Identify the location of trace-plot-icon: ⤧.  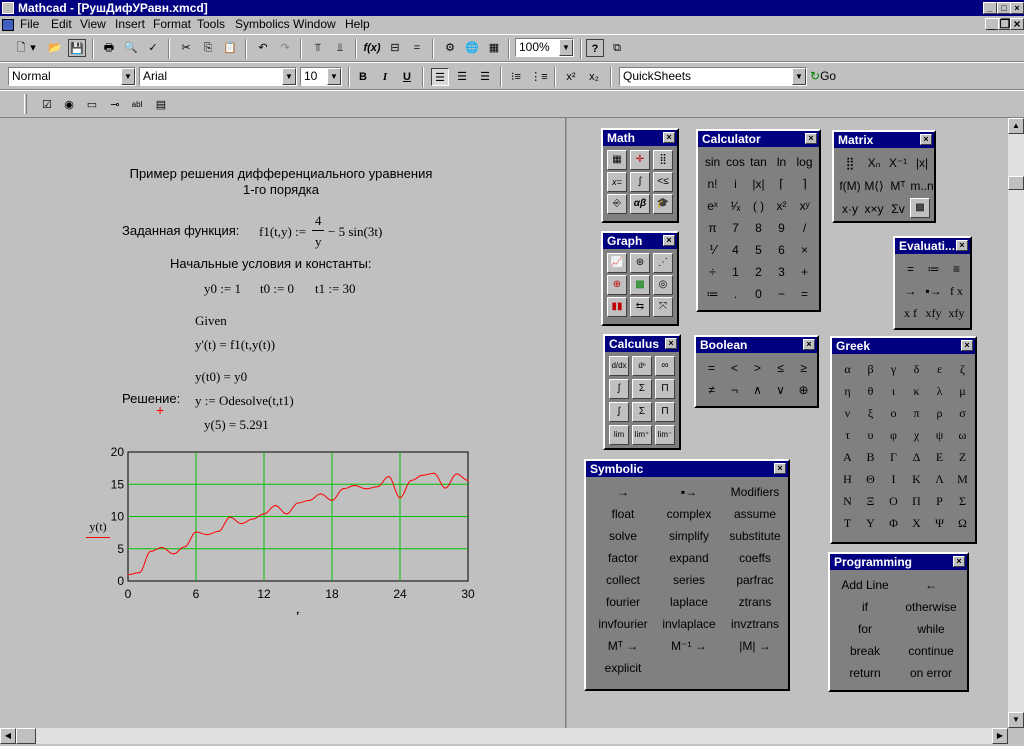
(663, 307).